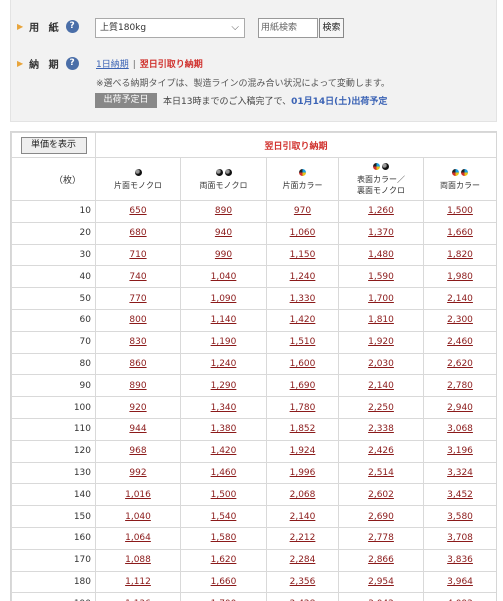  Describe the element at coordinates (381, 364) in the screenshot. I see `price-link: 2,030` at that location.